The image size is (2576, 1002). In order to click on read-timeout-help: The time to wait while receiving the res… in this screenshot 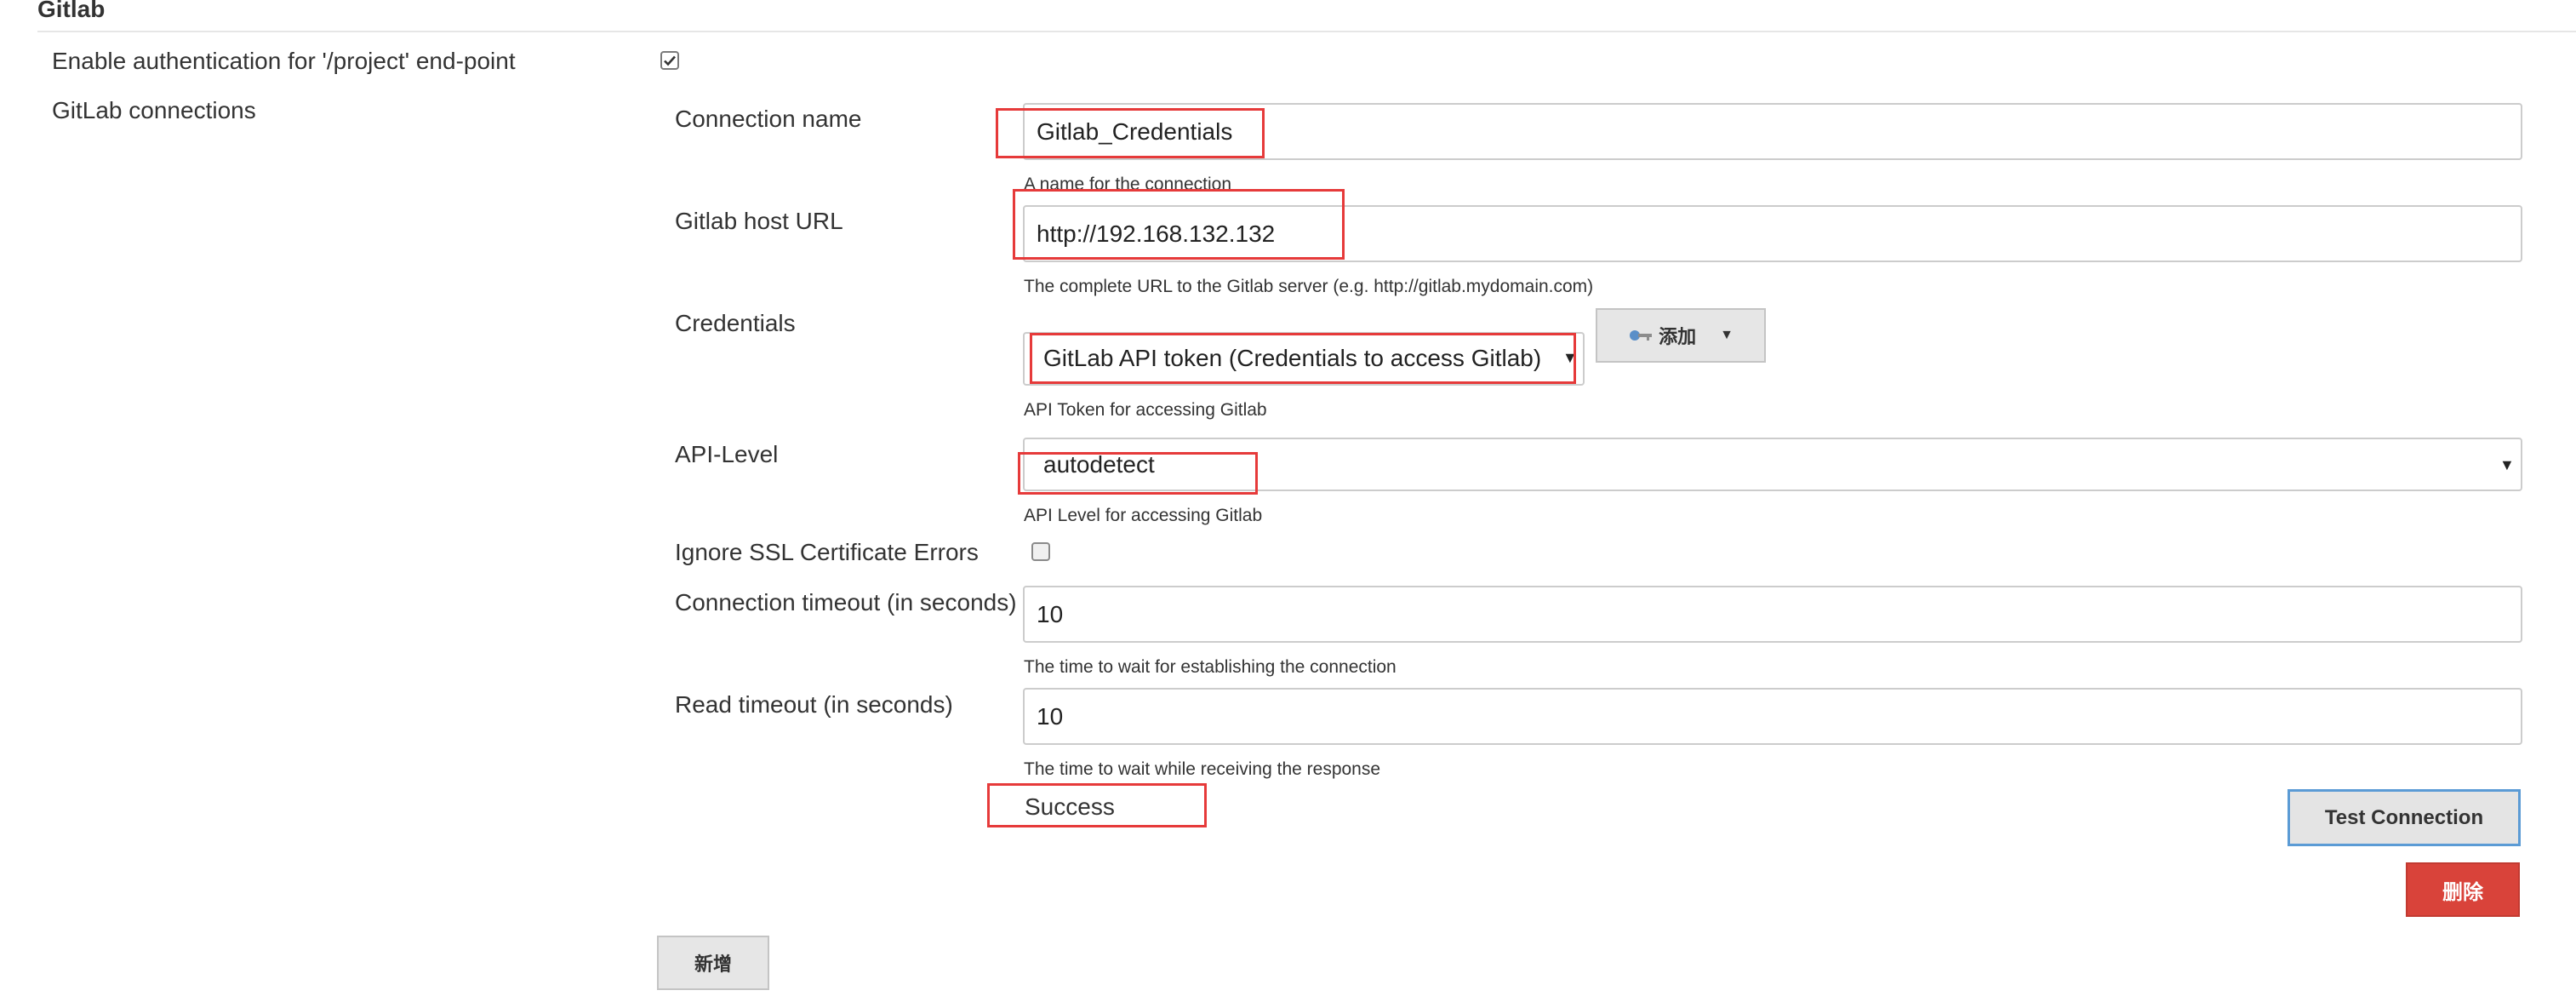, I will do `click(1202, 769)`.